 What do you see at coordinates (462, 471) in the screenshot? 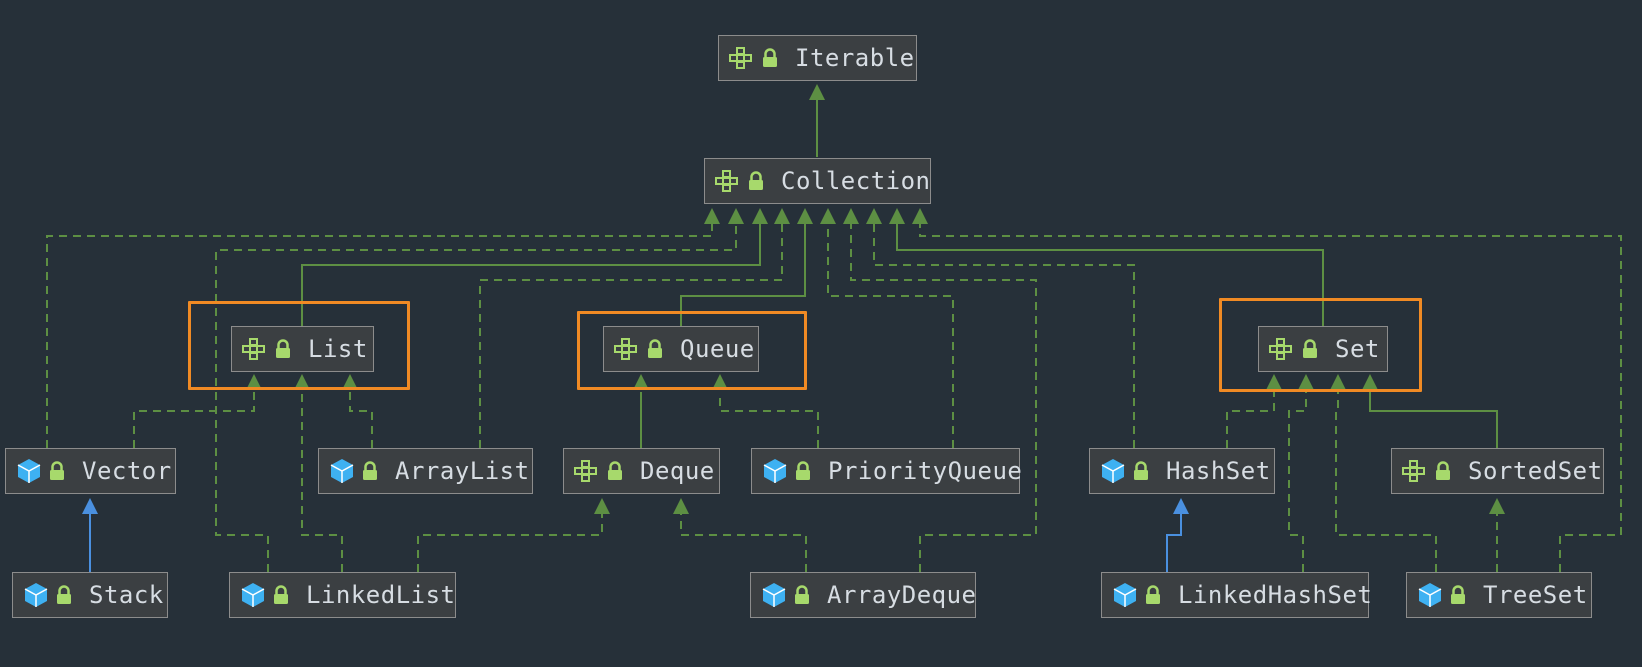
I see `node-label: ArrayList` at bounding box center [462, 471].